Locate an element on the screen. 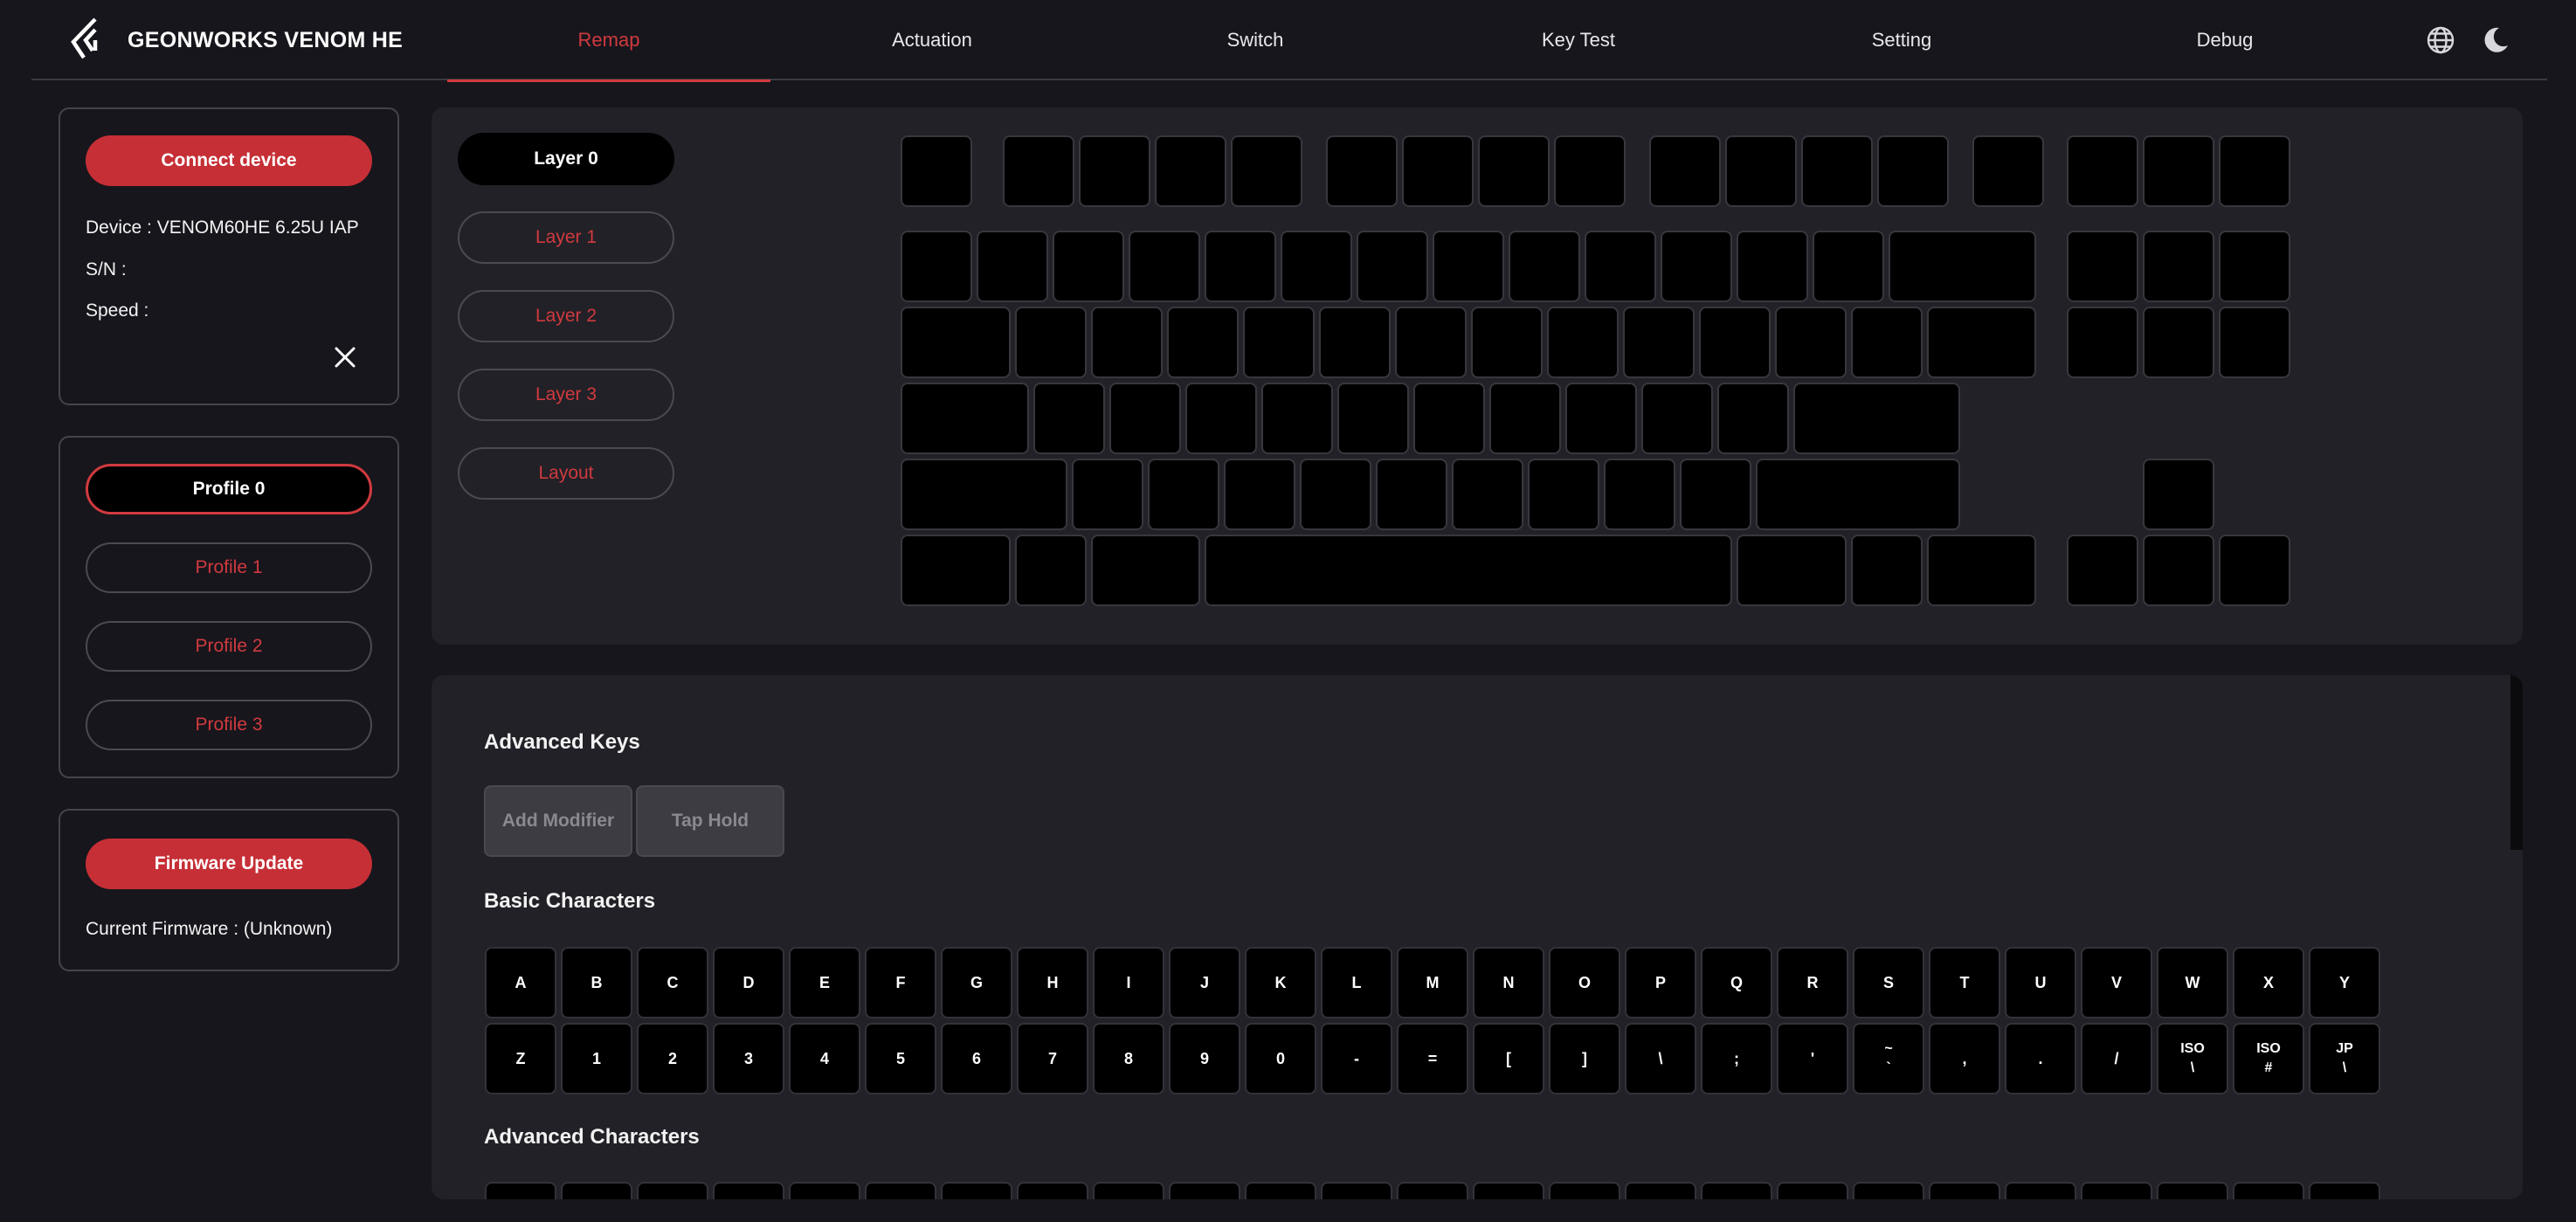  keycode-button: W is located at coordinates (2192, 982).